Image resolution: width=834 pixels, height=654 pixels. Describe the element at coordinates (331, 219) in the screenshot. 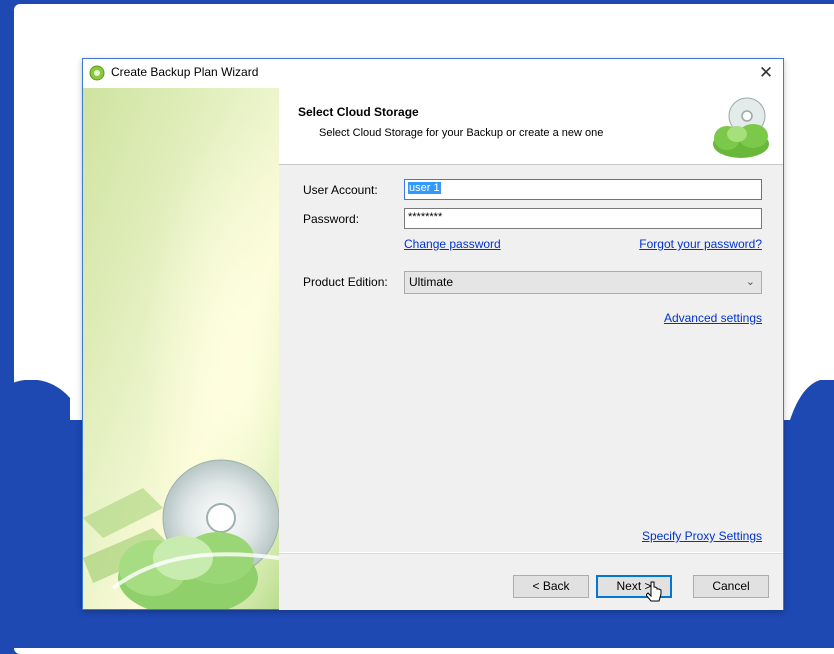

I see `password-label: Password:` at that location.